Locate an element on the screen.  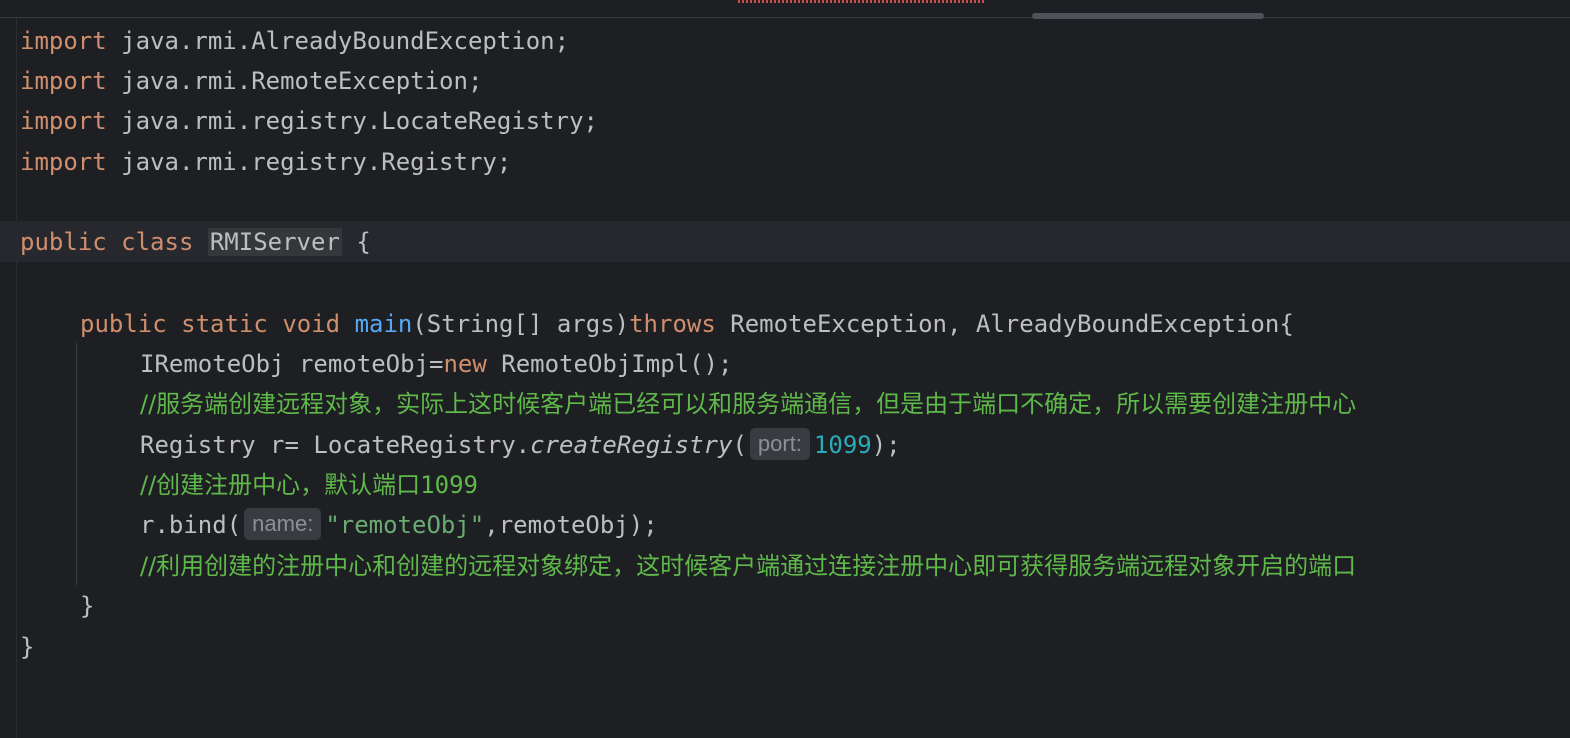
code-comment-2: //创建注册中心，默认端口1099 is located at coordinates (309, 485).